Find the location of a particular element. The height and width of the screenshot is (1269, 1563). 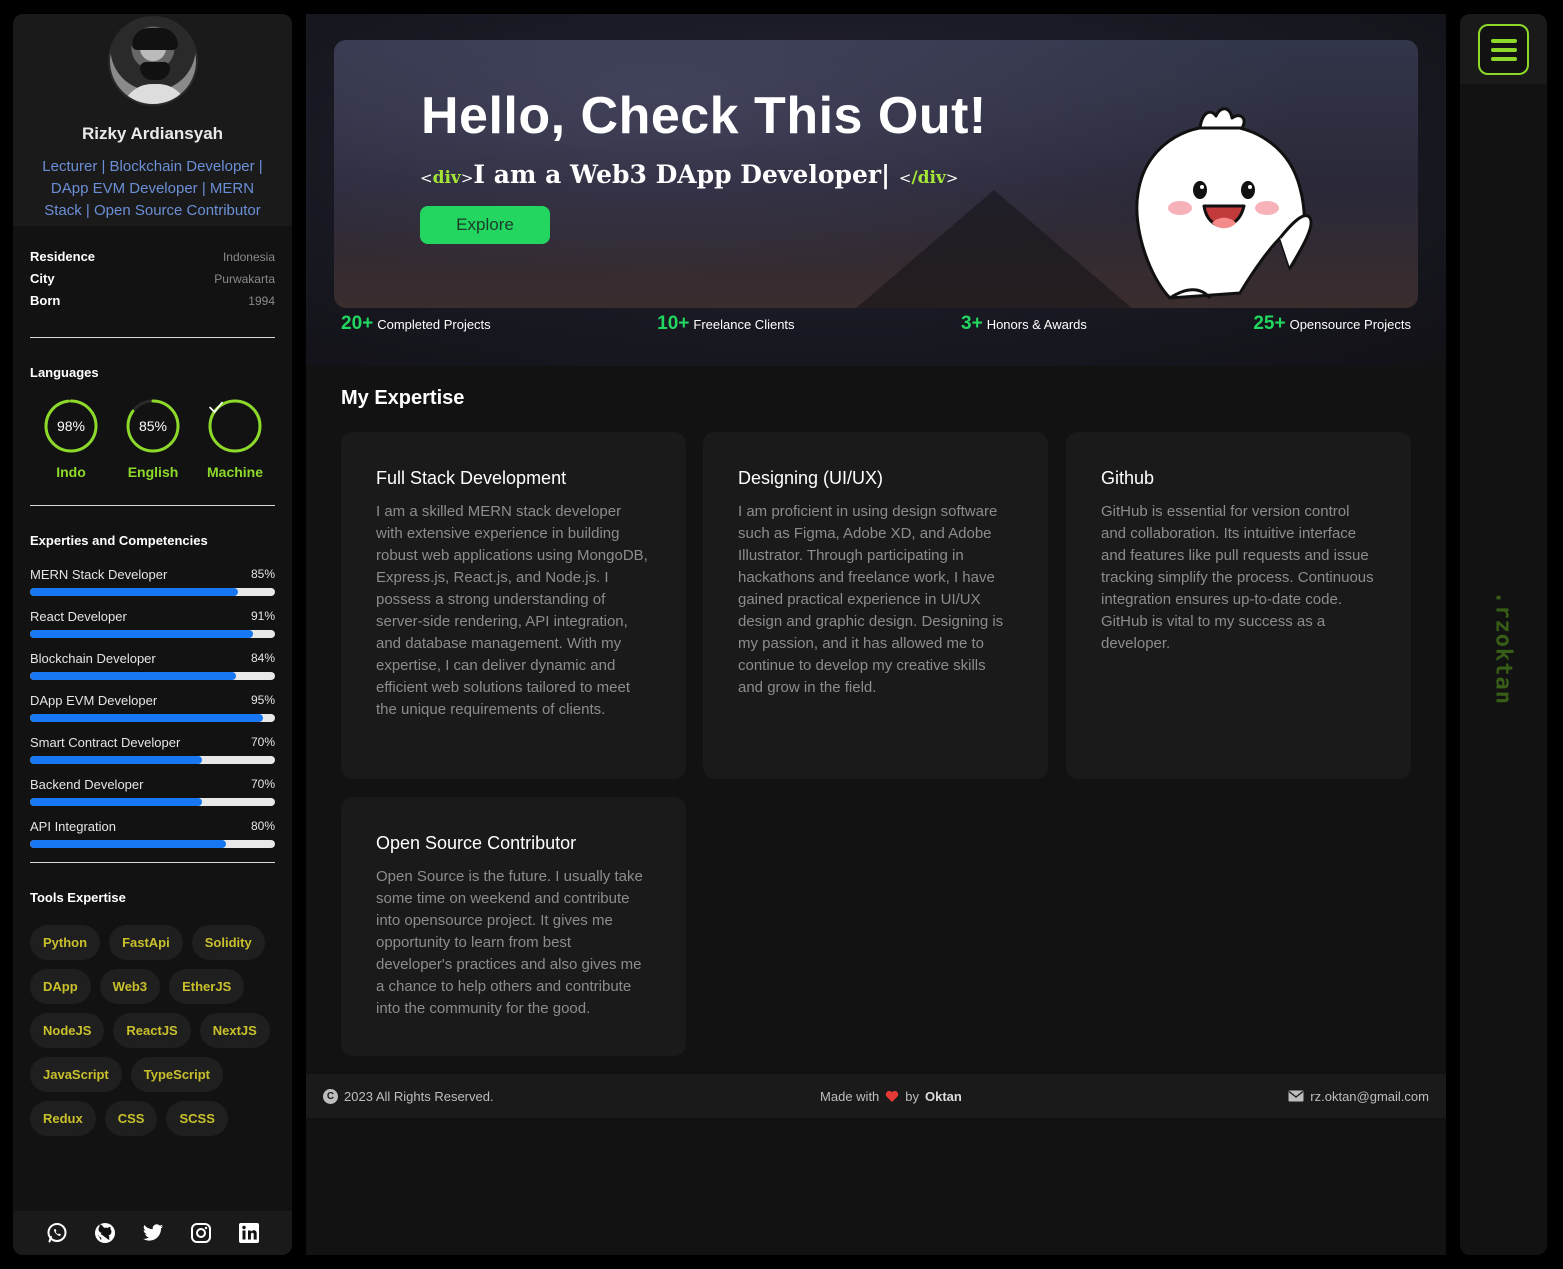

info-value: 1994 is located at coordinates (261, 301).